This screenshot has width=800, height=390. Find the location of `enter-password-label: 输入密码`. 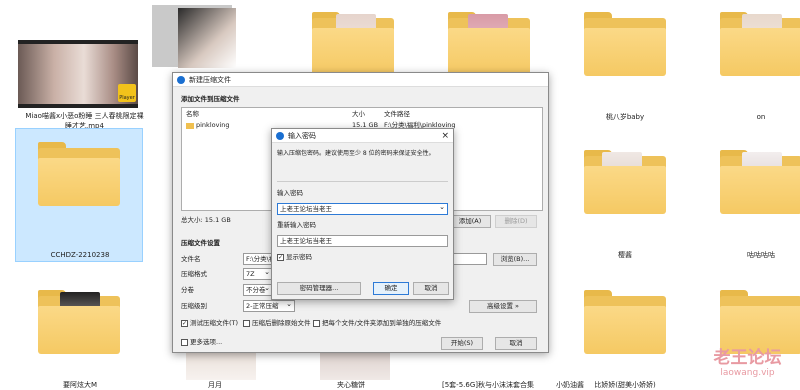

enter-password-label: 输入密码 is located at coordinates (290, 193).